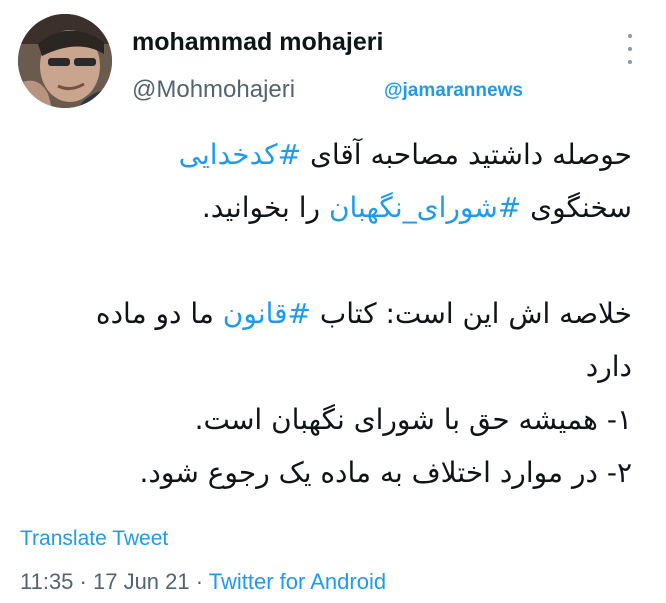 This screenshot has height=603, width=666. What do you see at coordinates (141, 581) in the screenshot?
I see `tweet-date: 17 Jun 21` at bounding box center [141, 581].